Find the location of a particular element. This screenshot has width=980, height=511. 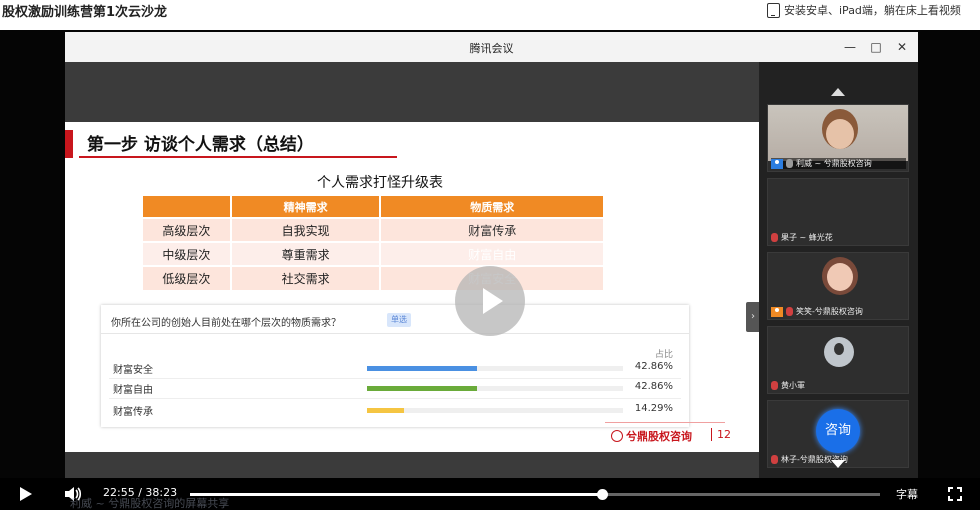

table-cell: 财富传承 is located at coordinates (492, 229).